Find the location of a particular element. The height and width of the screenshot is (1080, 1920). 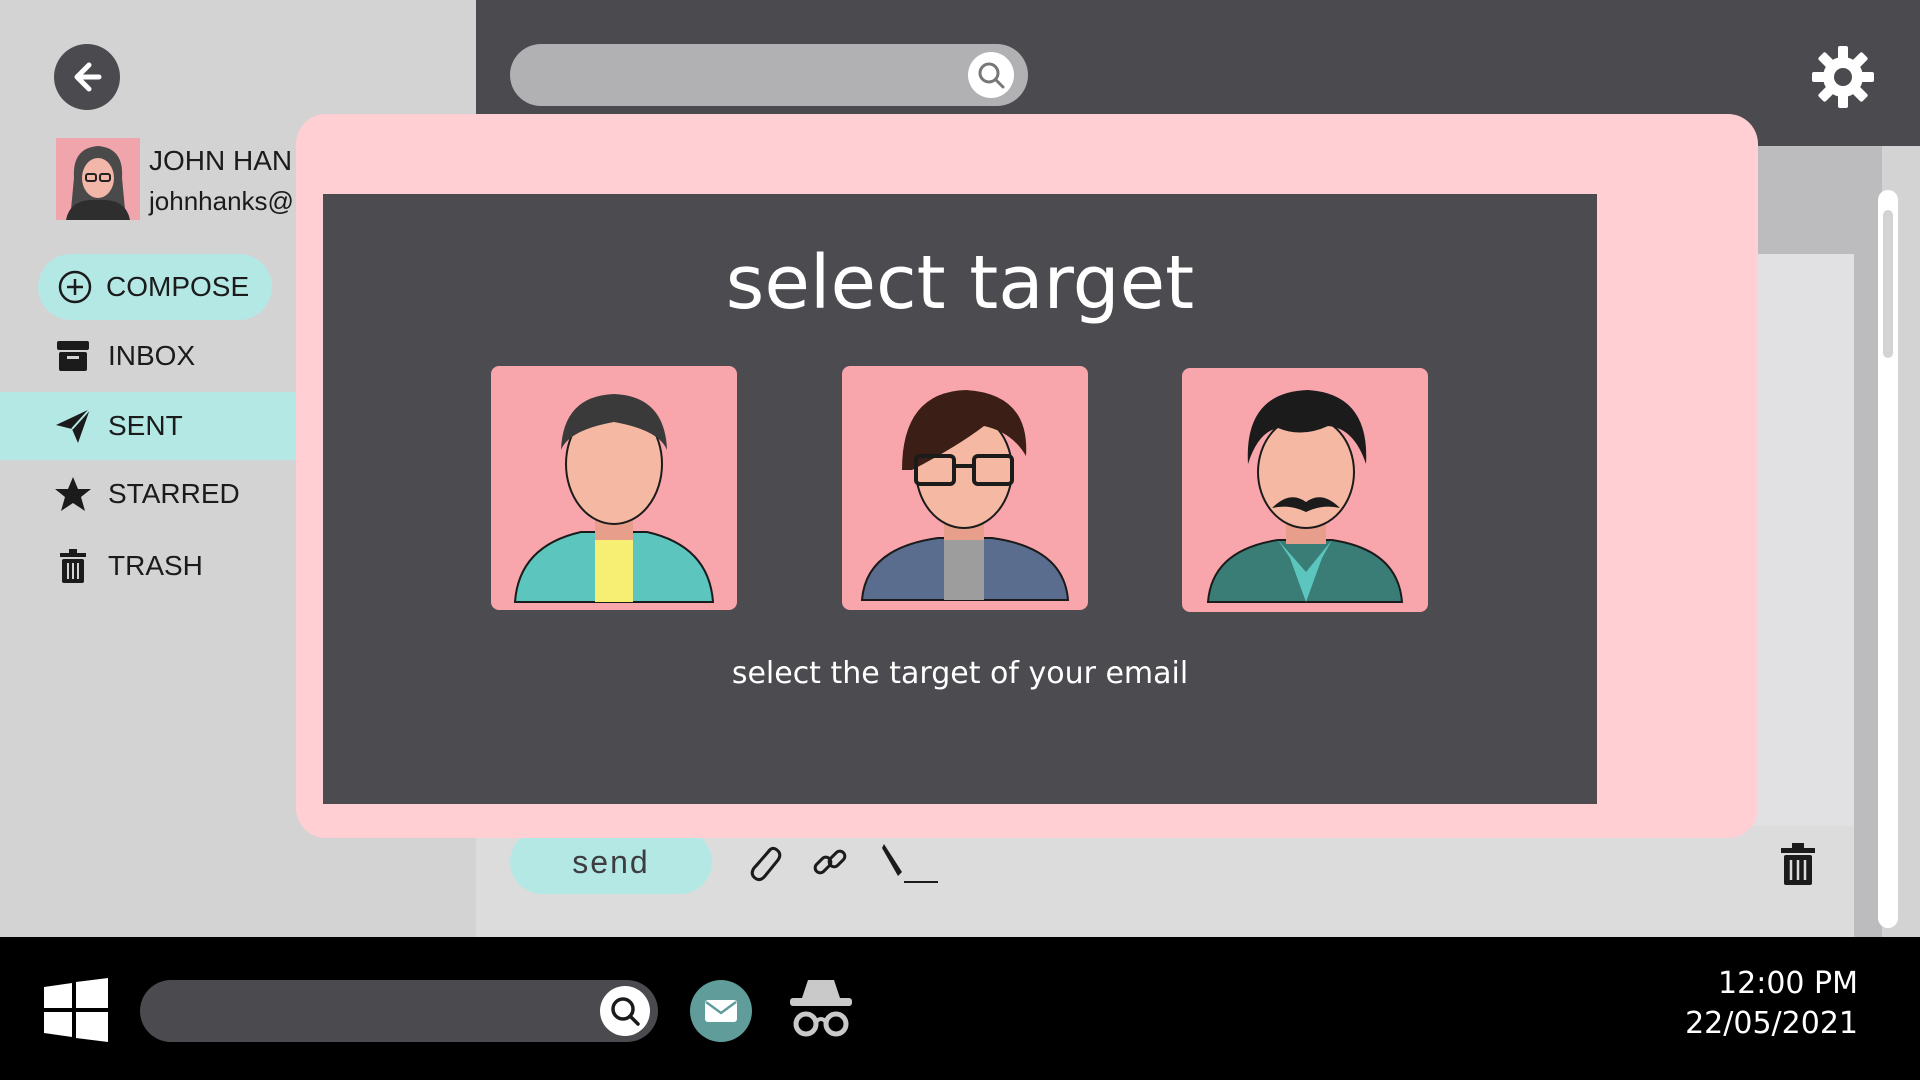

dialog-subtitle: select the target of your email is located at coordinates (960, 673).